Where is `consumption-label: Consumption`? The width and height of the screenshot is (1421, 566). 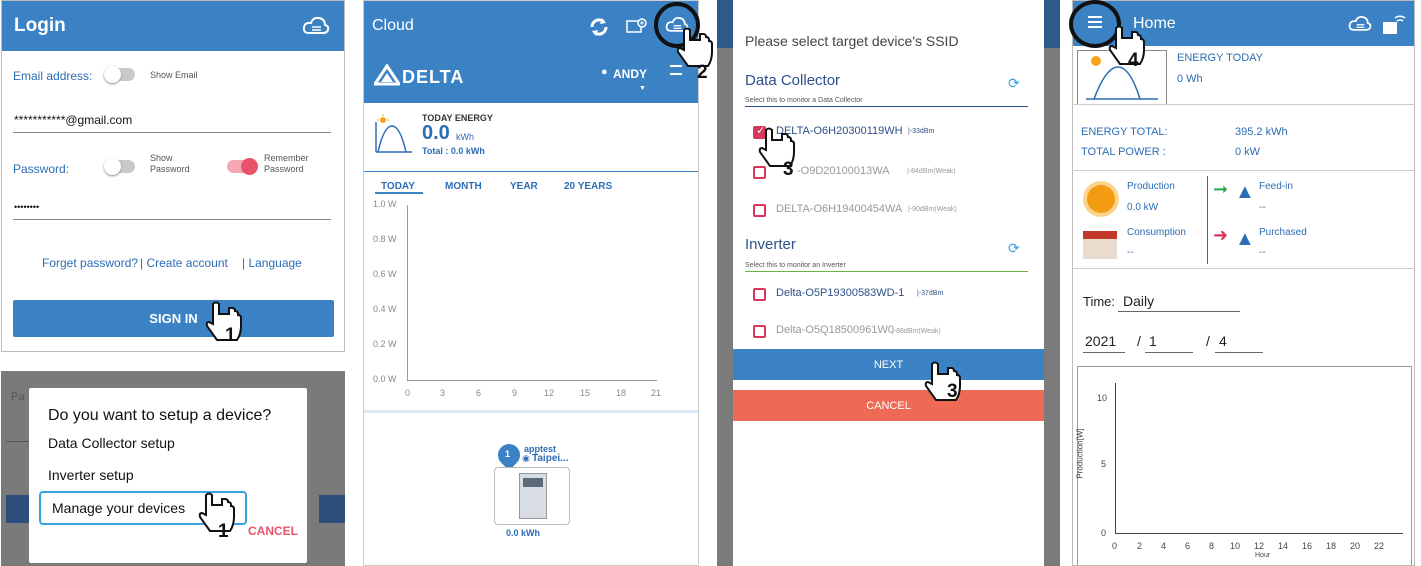
consumption-label: Consumption is located at coordinates (1156, 232).